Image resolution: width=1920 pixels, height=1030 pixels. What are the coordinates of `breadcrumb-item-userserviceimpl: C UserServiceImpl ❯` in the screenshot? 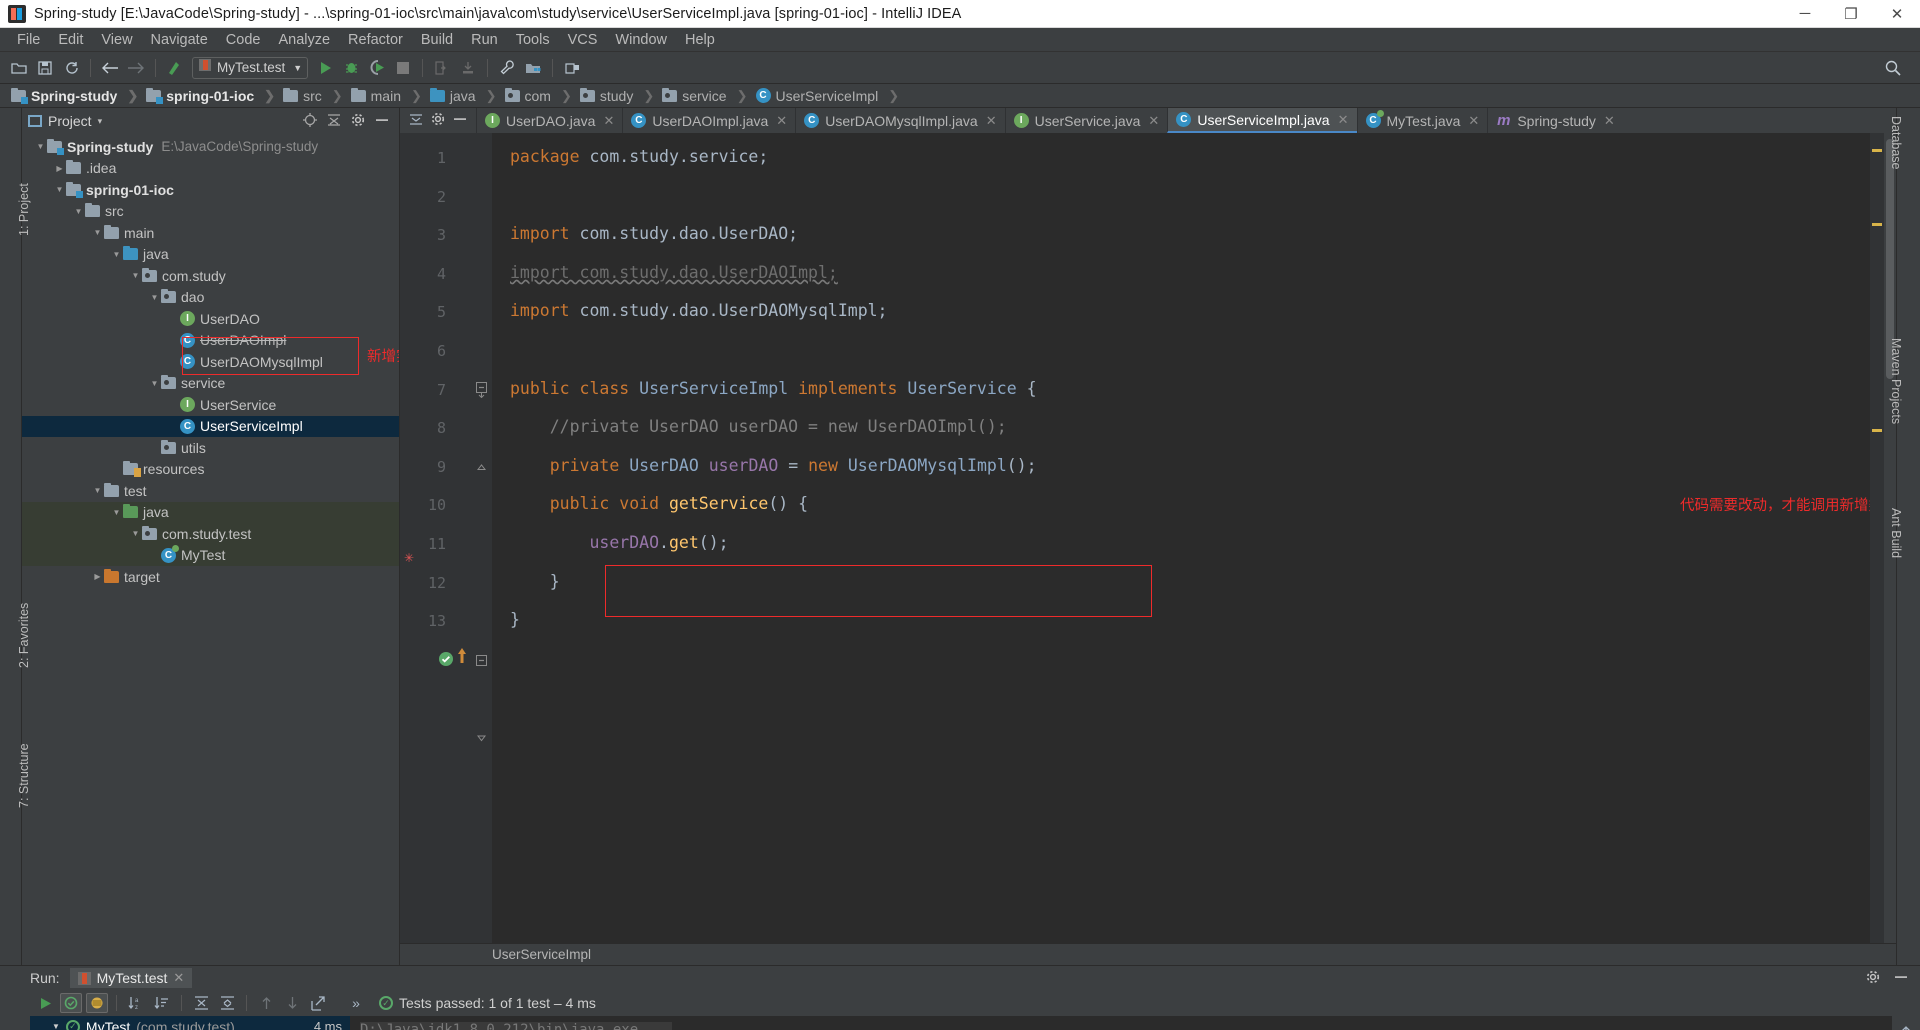 It's located at (827, 96).